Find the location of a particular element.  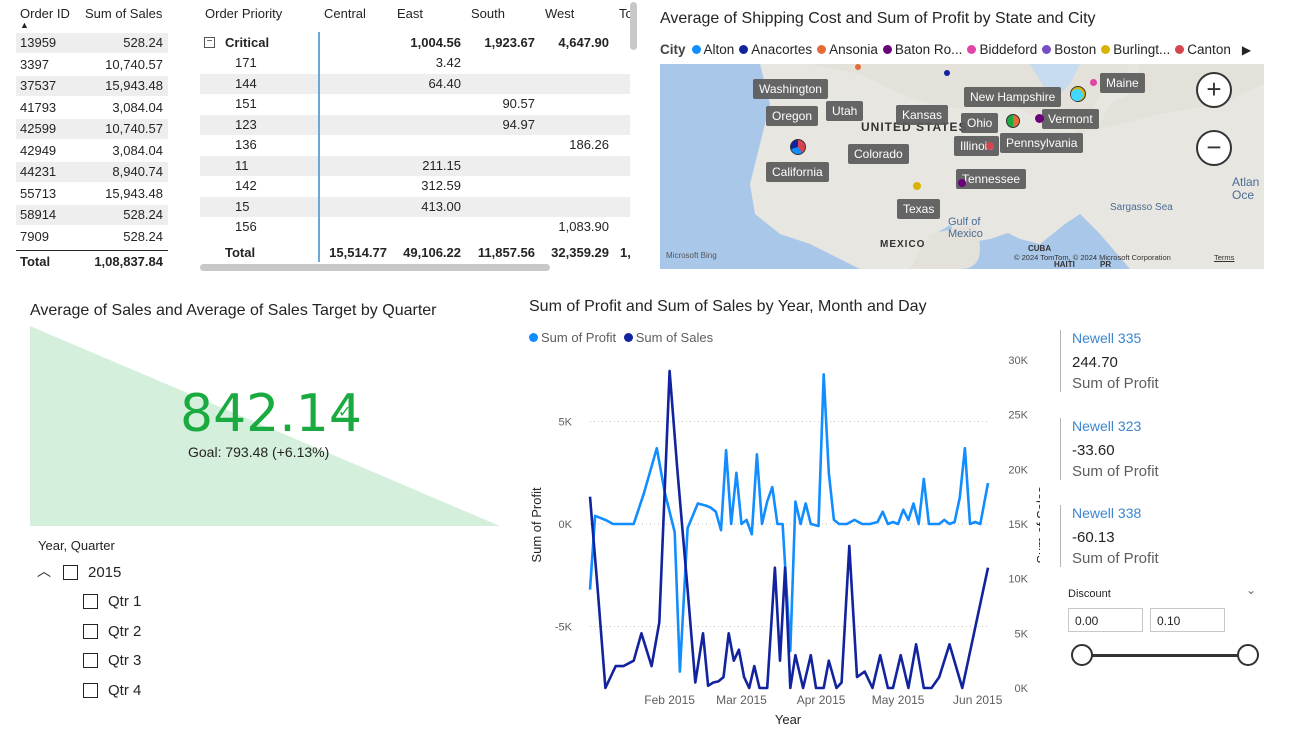

discount-slider-min-handle is located at coordinates (1082, 655).